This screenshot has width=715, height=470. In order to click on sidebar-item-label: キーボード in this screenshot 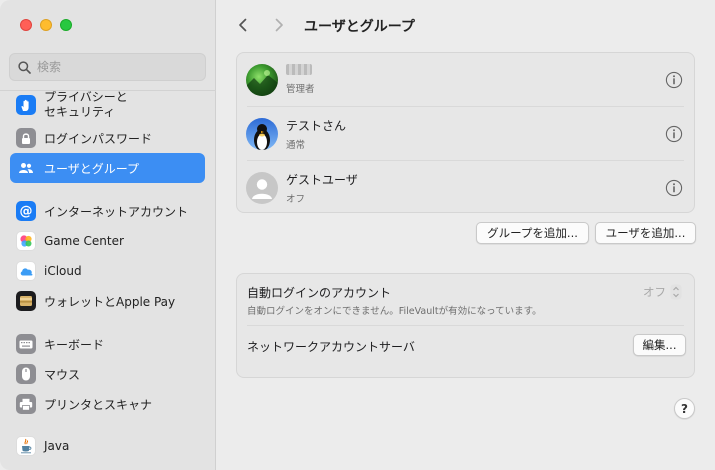, I will do `click(74, 344)`.